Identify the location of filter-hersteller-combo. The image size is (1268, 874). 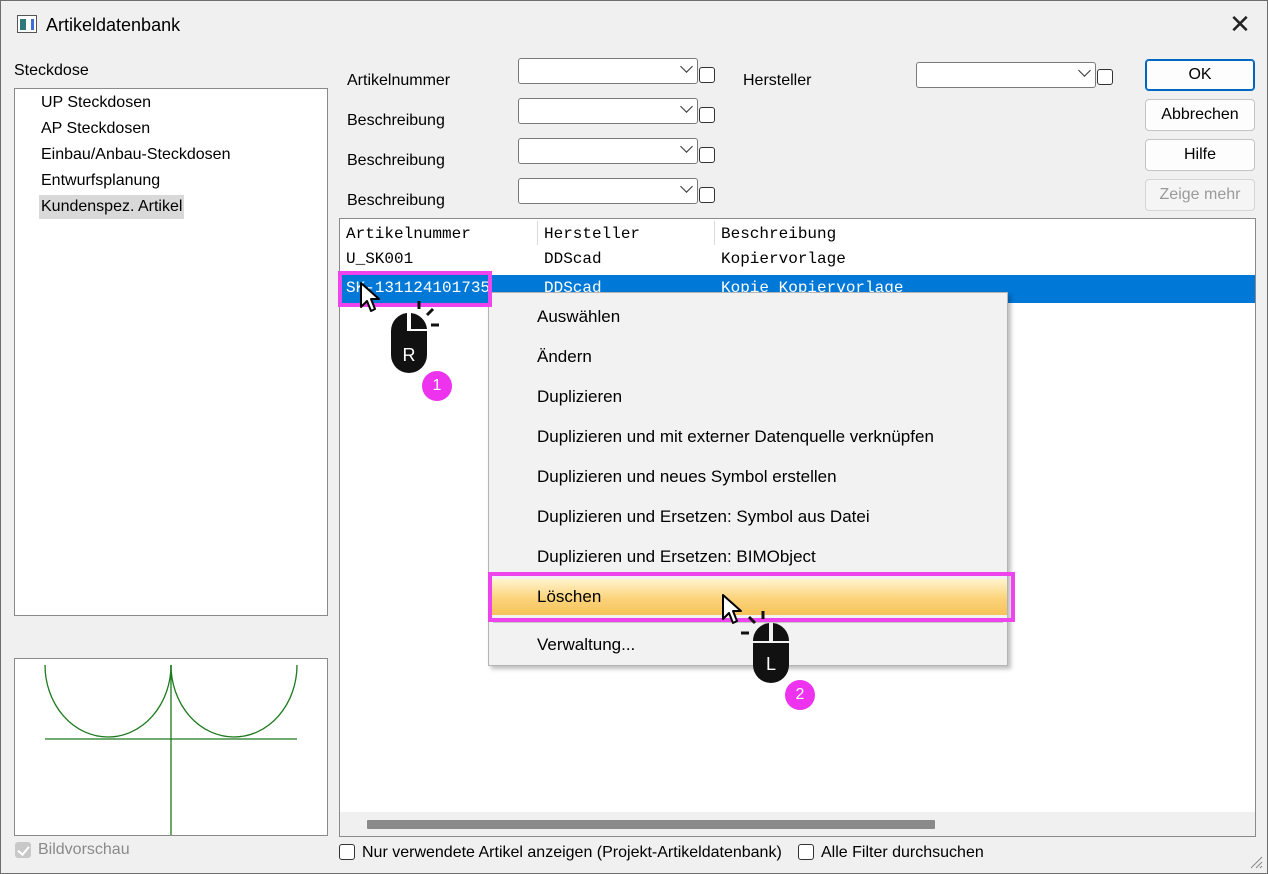
(1006, 75).